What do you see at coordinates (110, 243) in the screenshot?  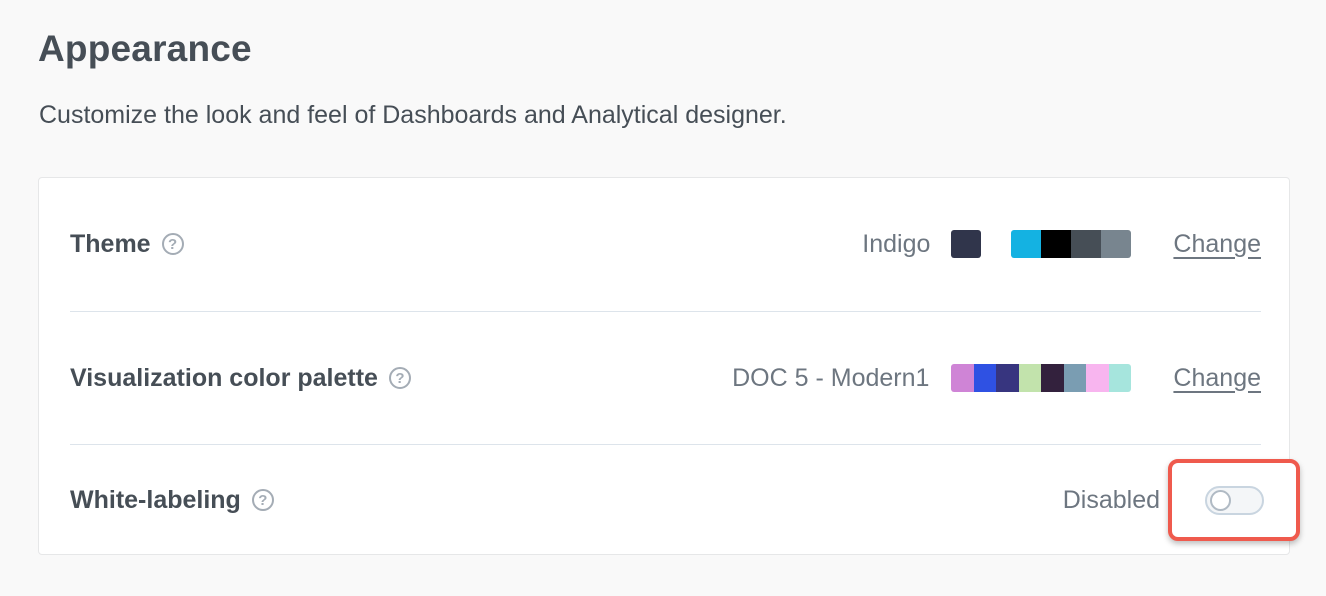 I see `theme-label: Theme` at bounding box center [110, 243].